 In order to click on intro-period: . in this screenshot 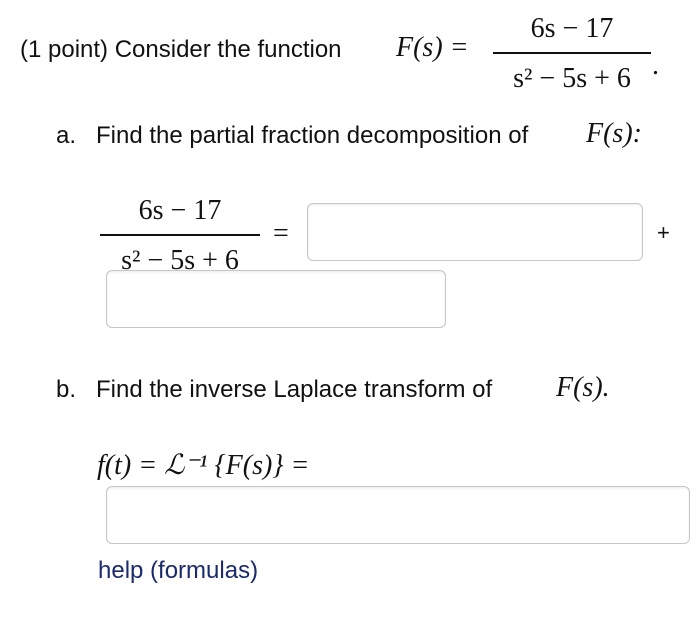, I will do `click(655, 65)`.